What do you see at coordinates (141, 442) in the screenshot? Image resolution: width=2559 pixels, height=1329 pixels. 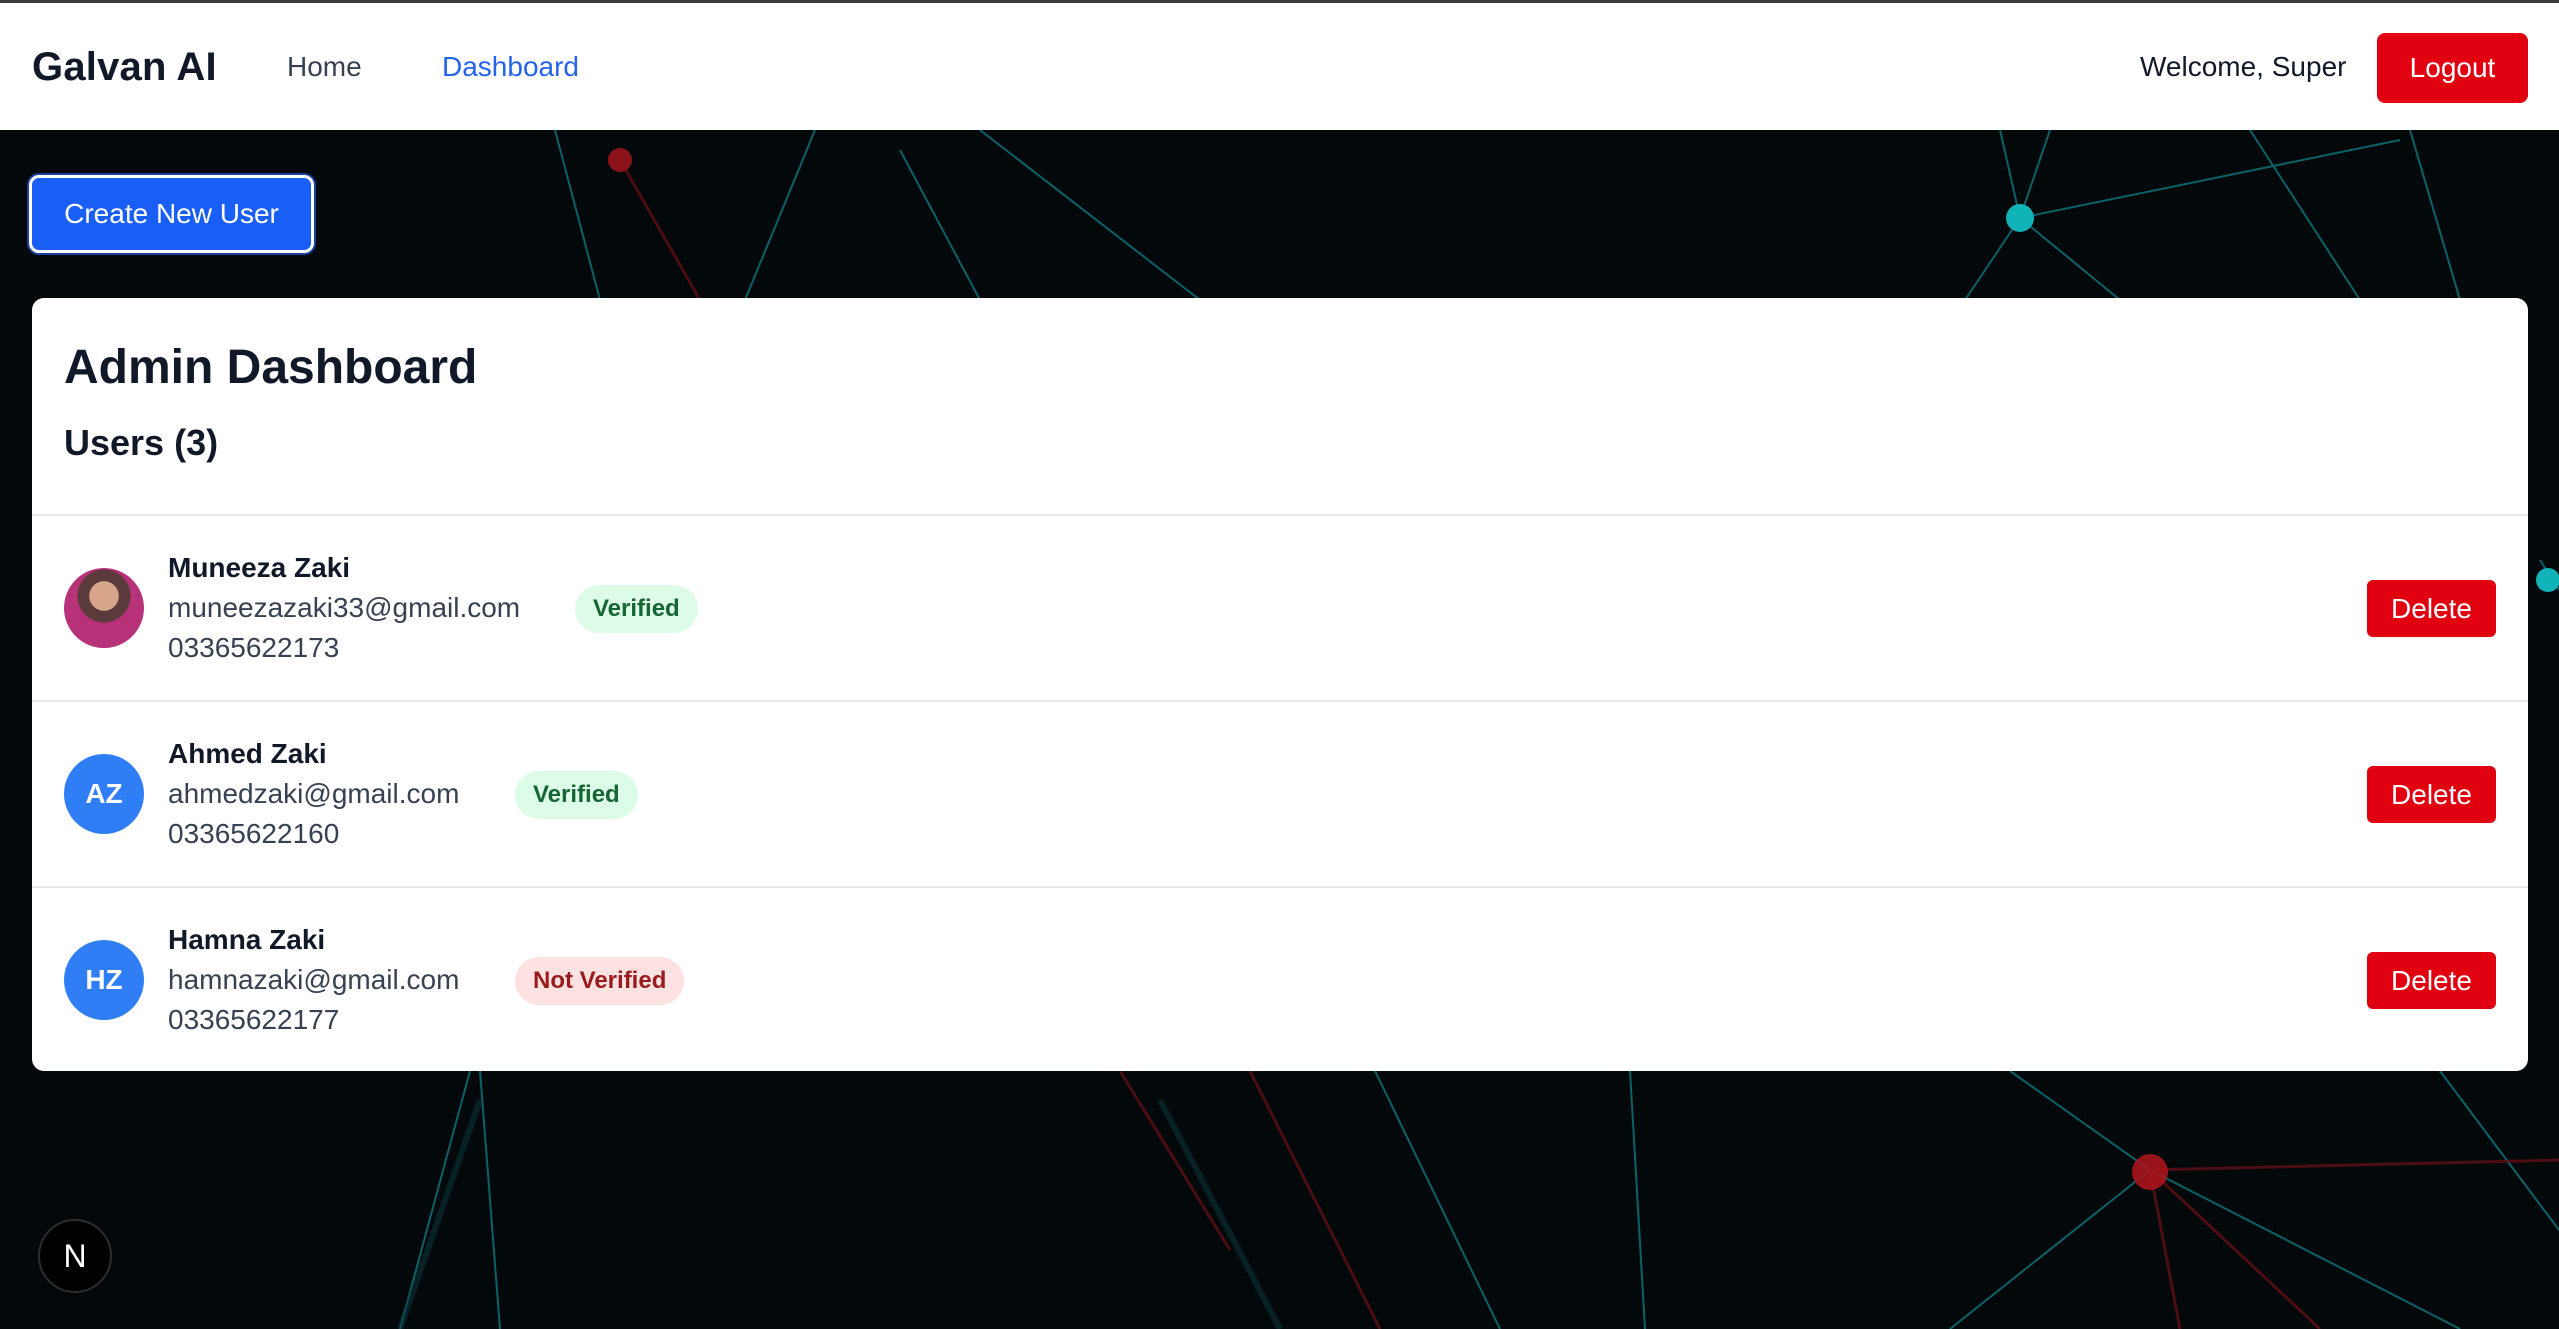 I see `users-count-heading: Users (3)` at bounding box center [141, 442].